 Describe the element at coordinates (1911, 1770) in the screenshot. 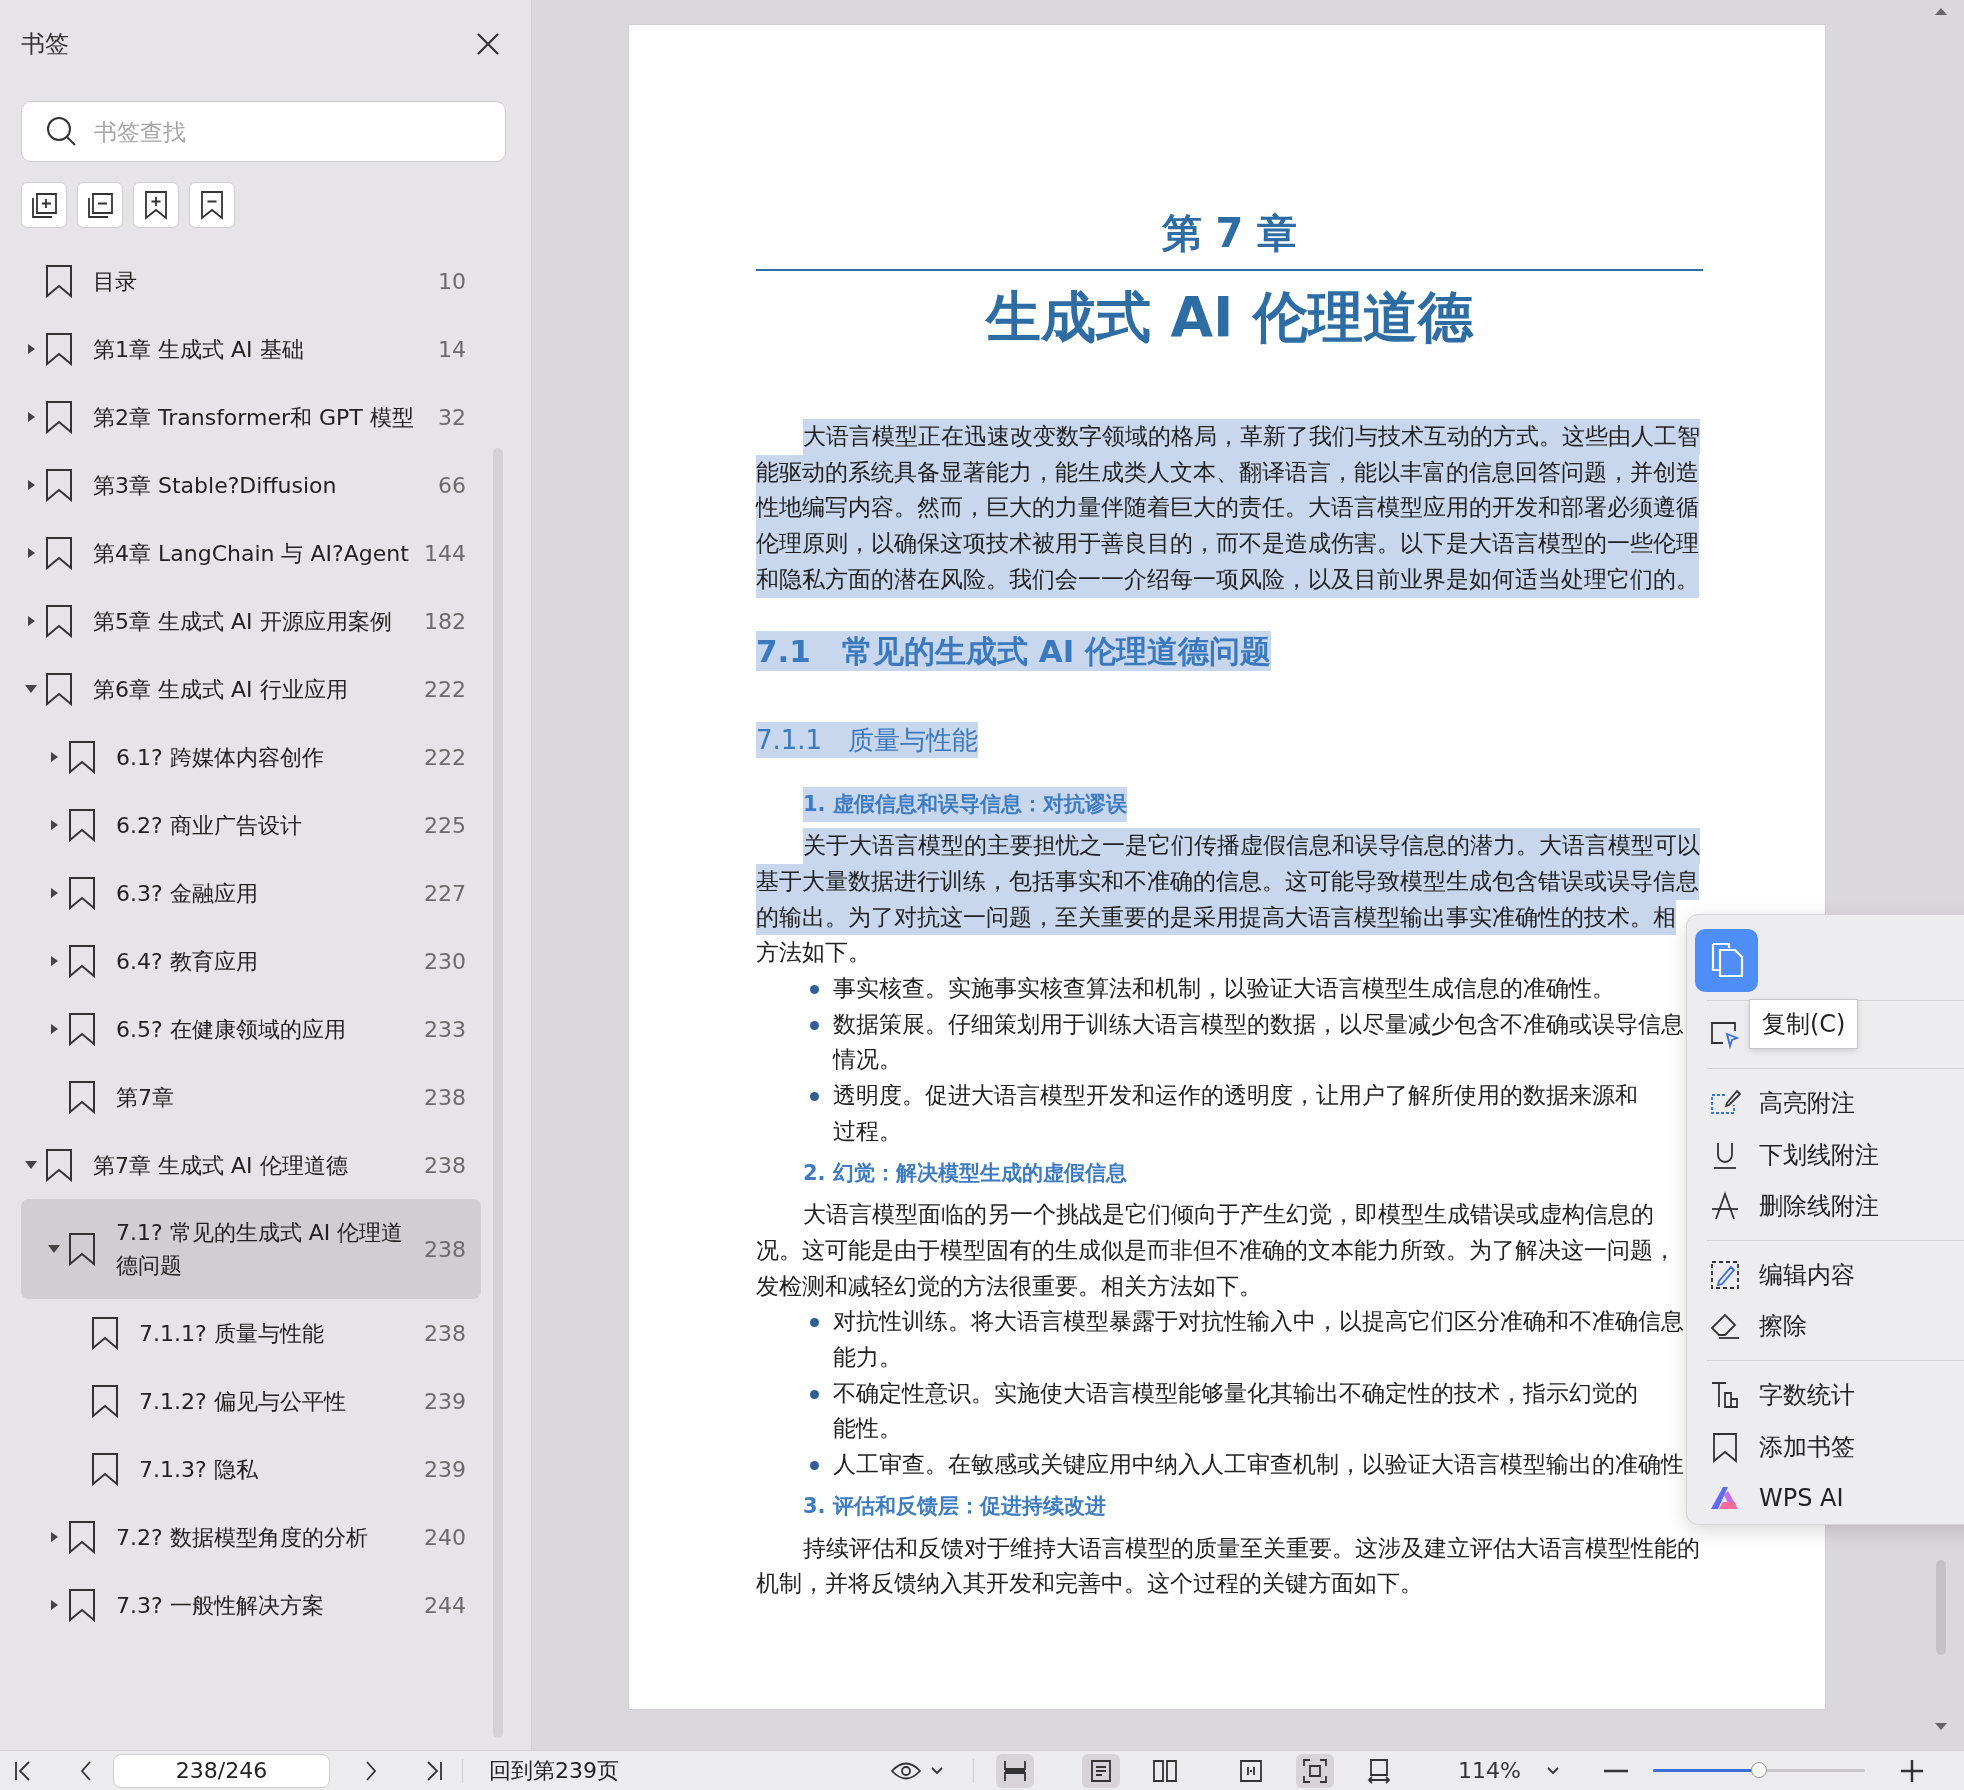

I see `plus-icon` at that location.